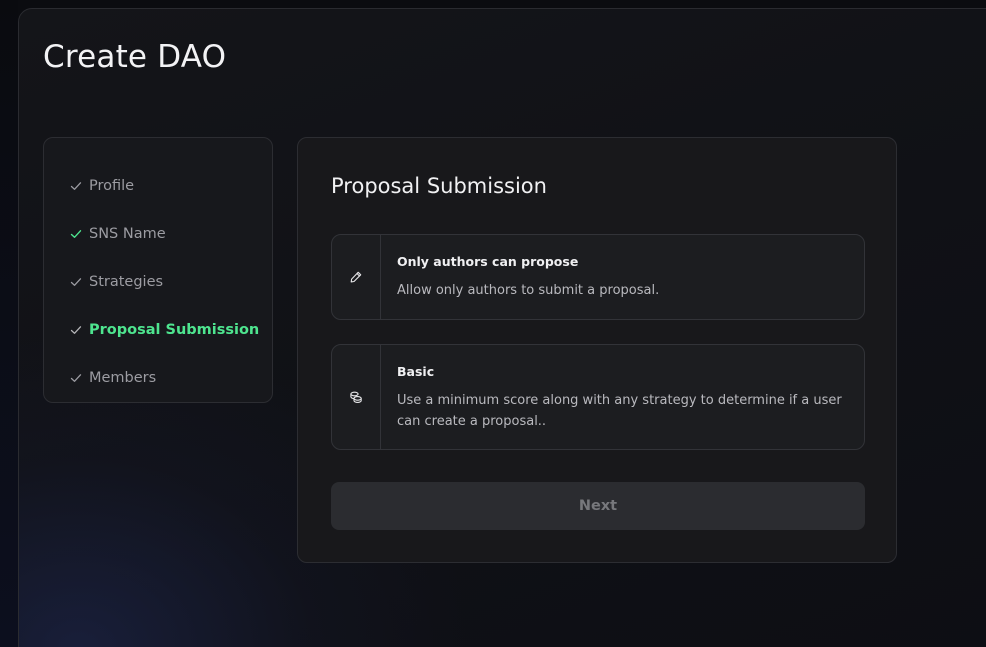 The width and height of the screenshot is (986, 647). I want to click on panel-title: Proposal Submission, so click(439, 186).